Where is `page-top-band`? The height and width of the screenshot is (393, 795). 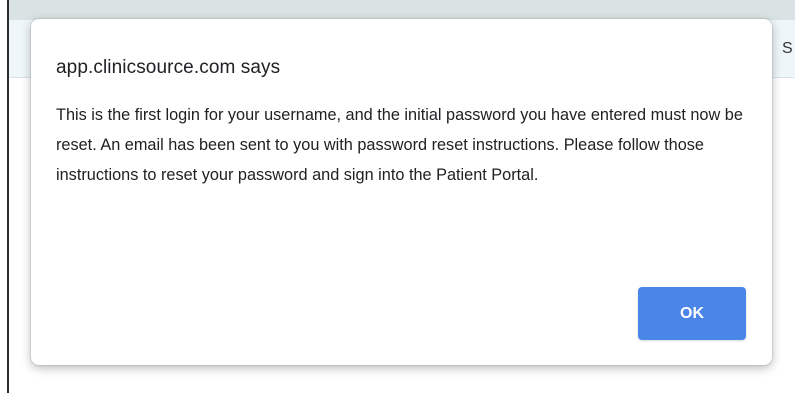 page-top-band is located at coordinates (402, 10).